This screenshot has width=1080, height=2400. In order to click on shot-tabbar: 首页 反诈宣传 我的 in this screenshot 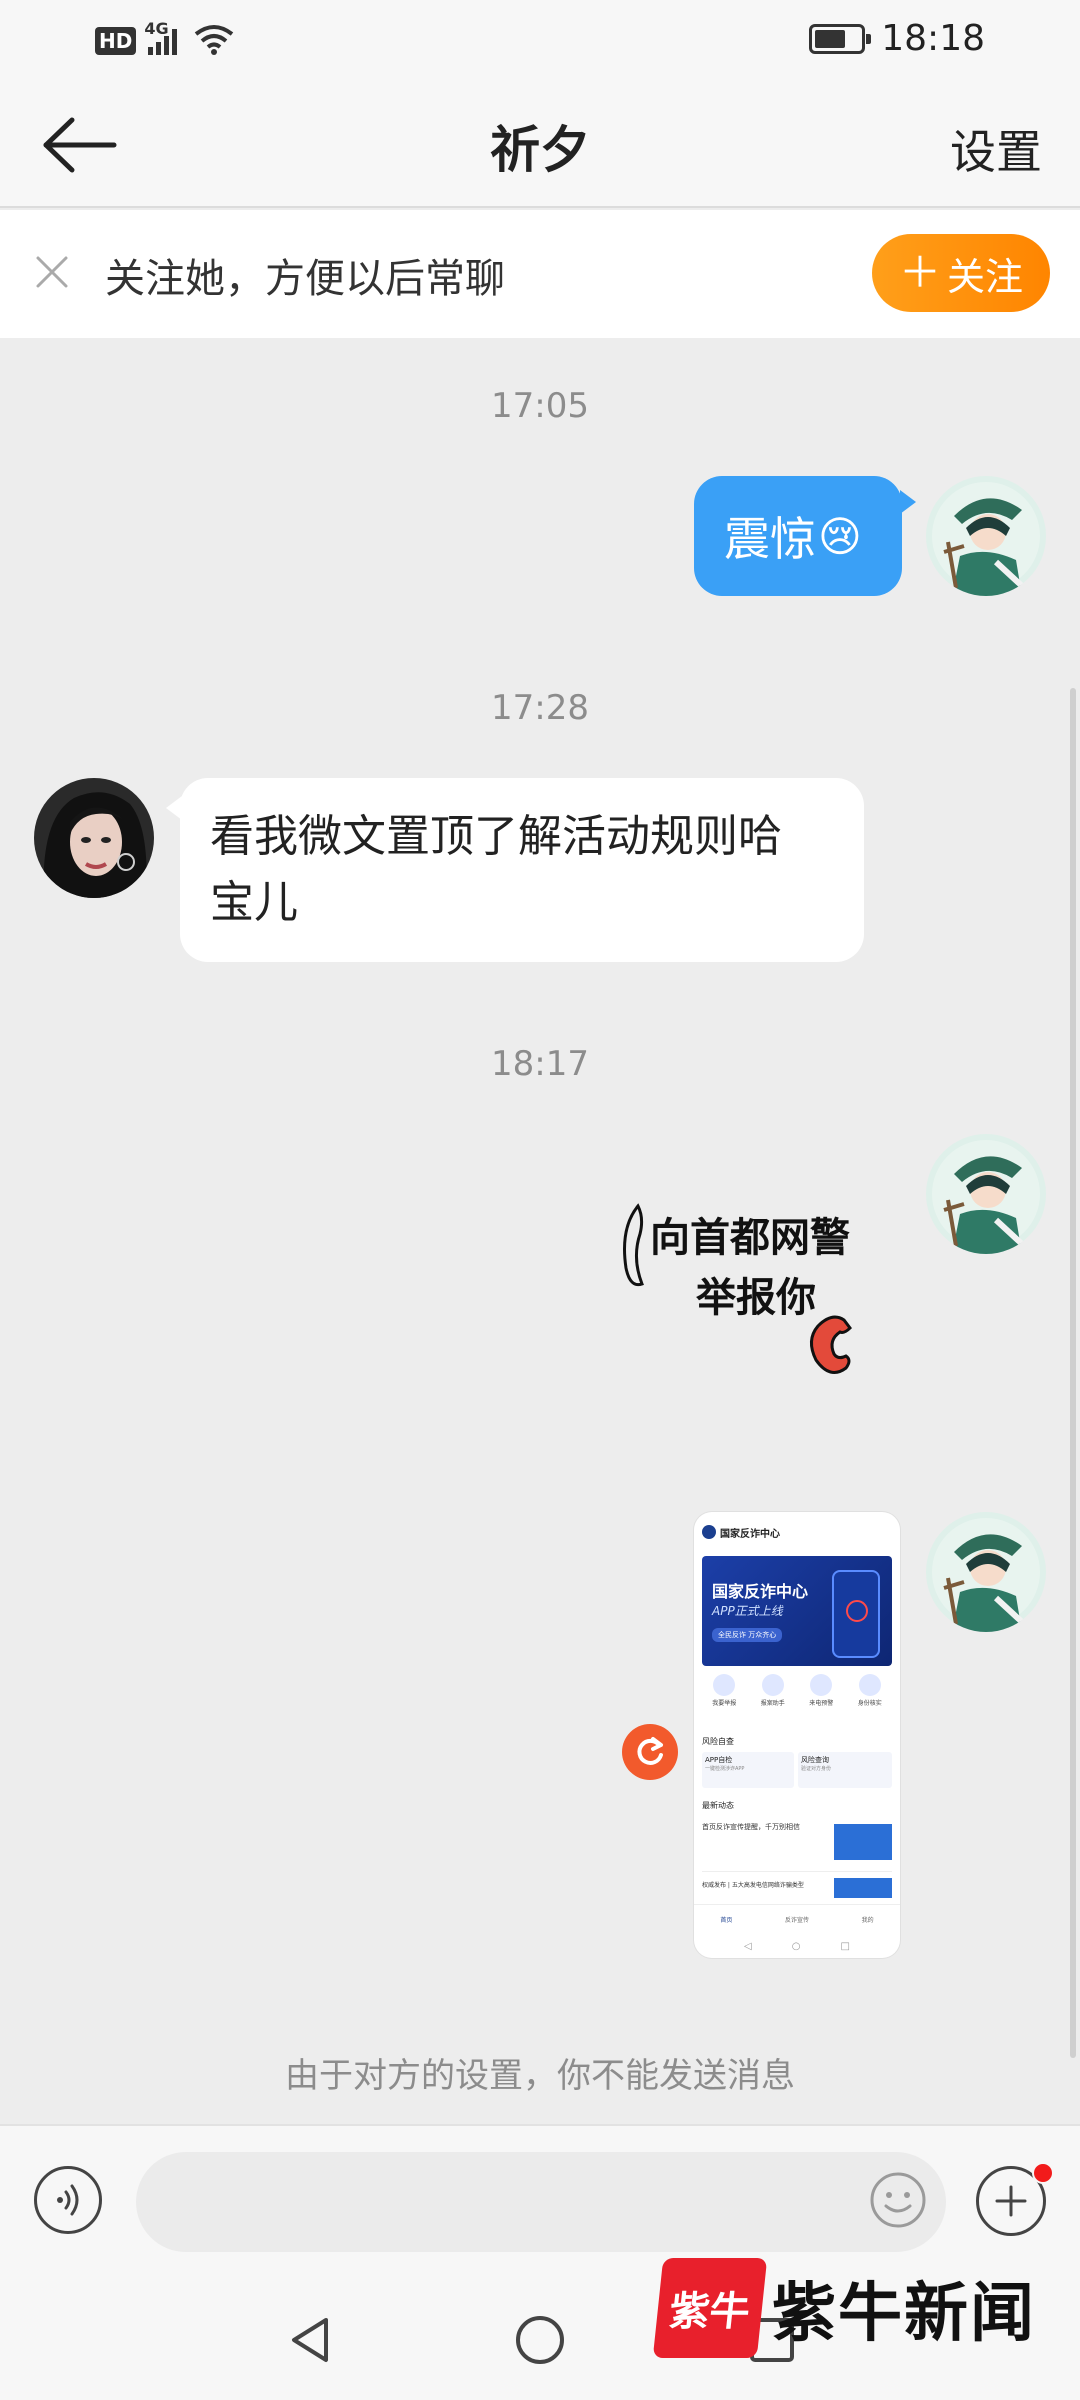, I will do `click(797, 1919)`.